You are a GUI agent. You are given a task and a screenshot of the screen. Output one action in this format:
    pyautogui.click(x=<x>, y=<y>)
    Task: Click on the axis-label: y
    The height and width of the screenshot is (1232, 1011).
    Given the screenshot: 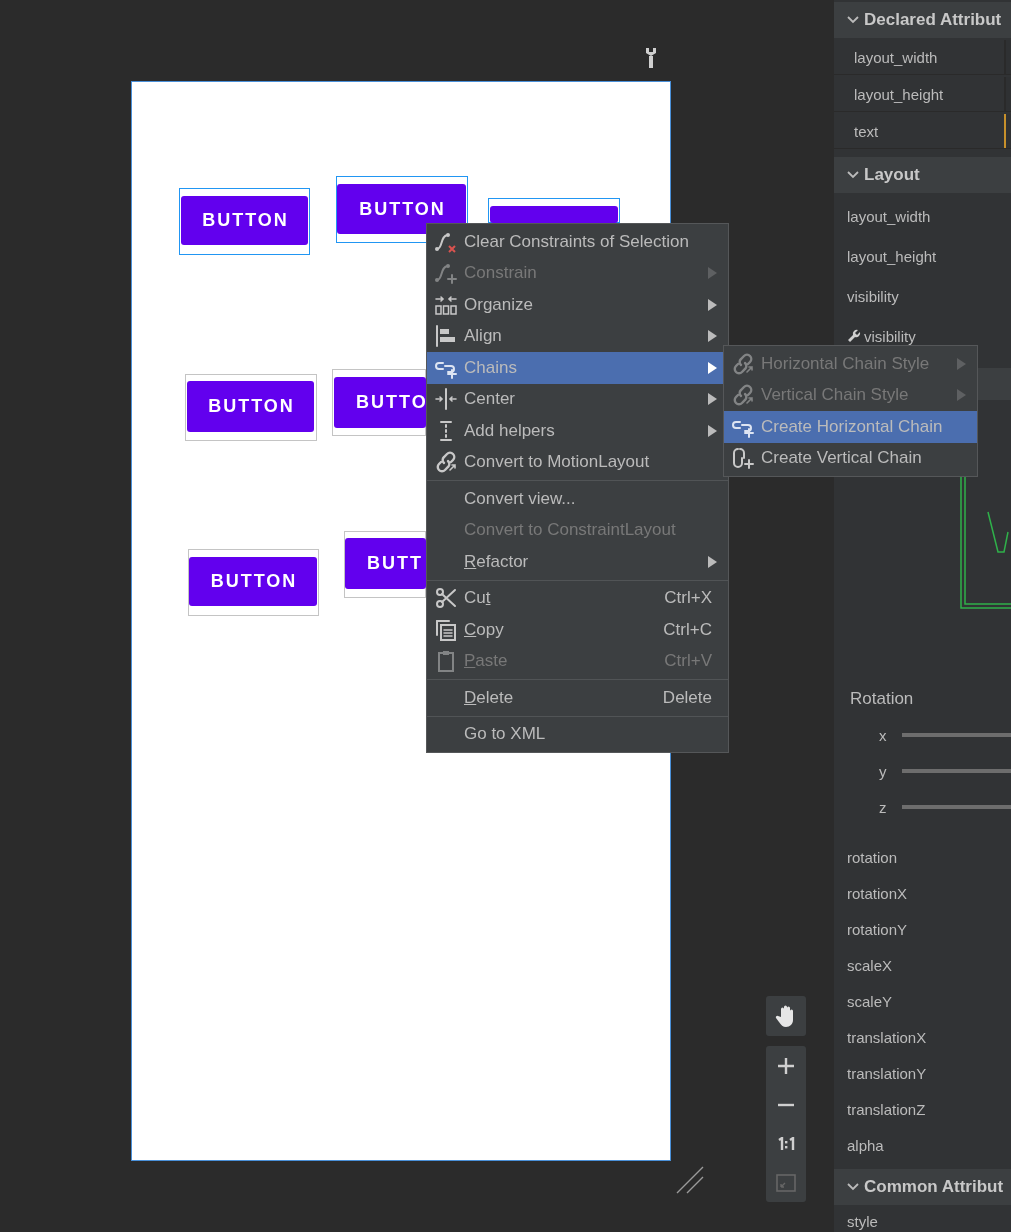 What is the action you would take?
    pyautogui.click(x=883, y=771)
    